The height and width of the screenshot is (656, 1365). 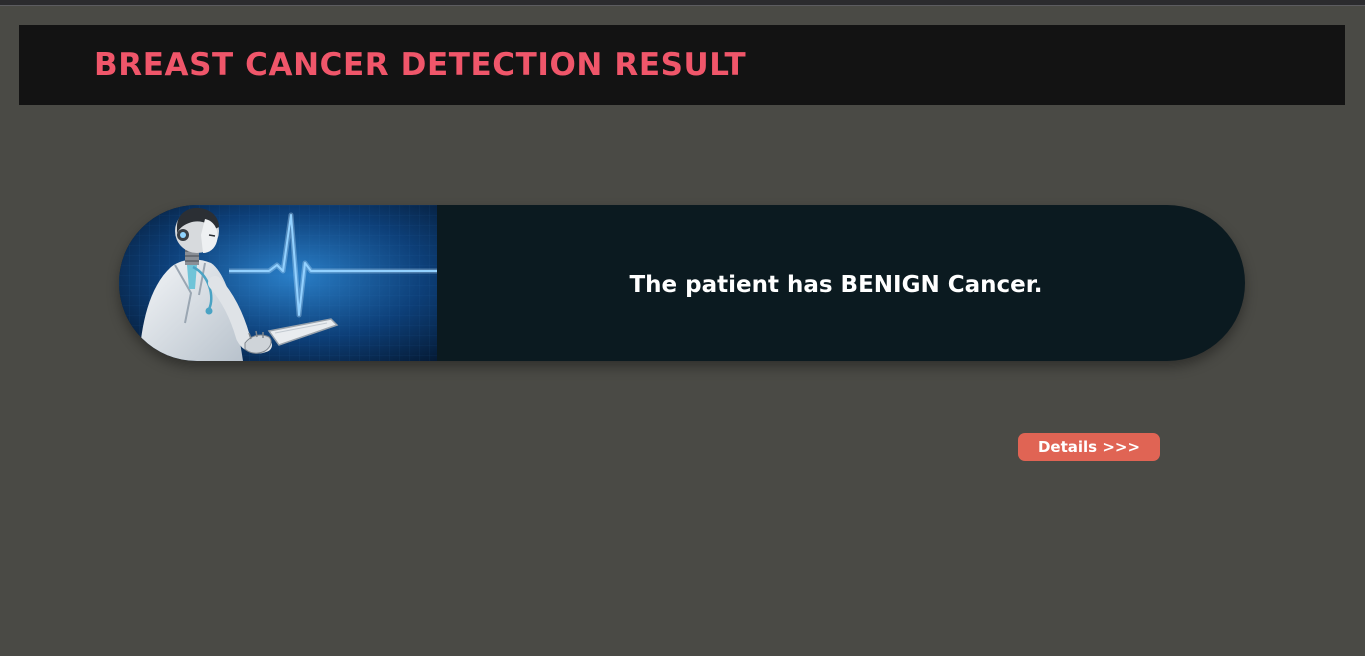 I want to click on robot-doctor-image, so click(x=278, y=283).